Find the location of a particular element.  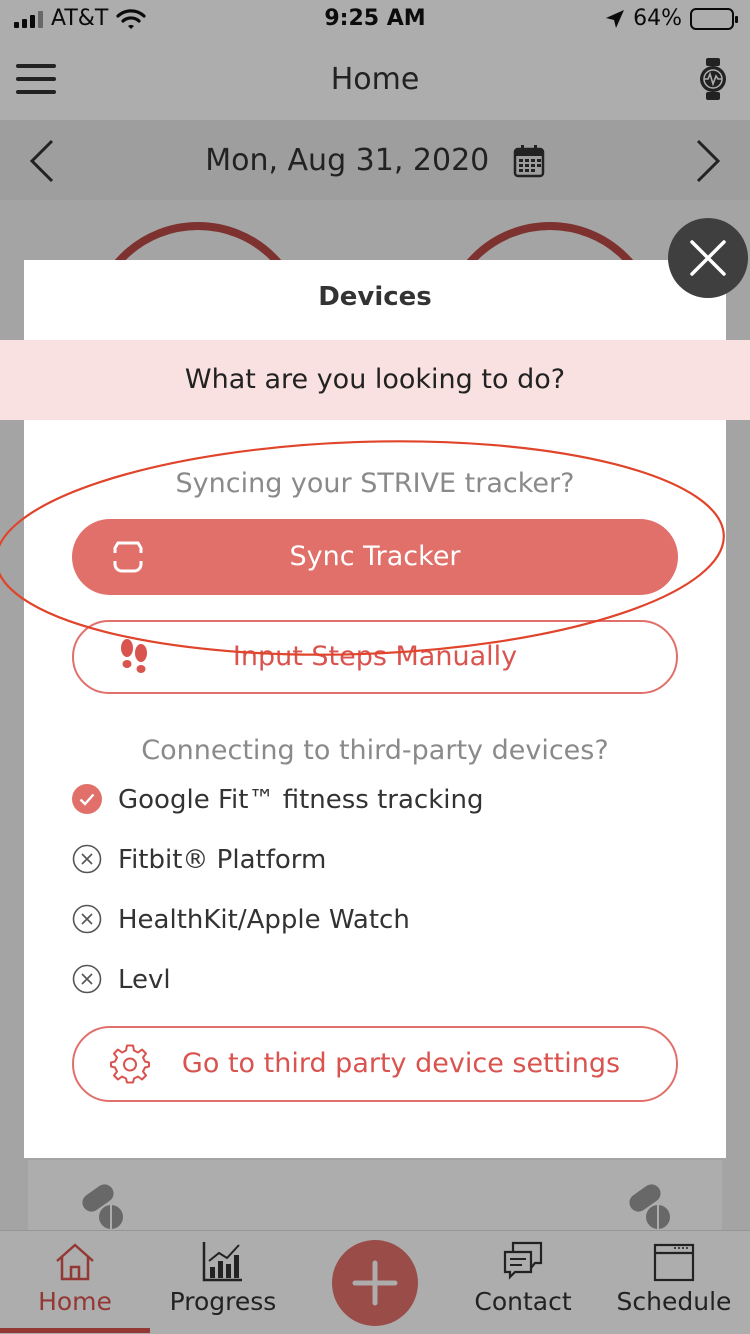

sync-tracker-label: Sync Tracker is located at coordinates (375, 556).